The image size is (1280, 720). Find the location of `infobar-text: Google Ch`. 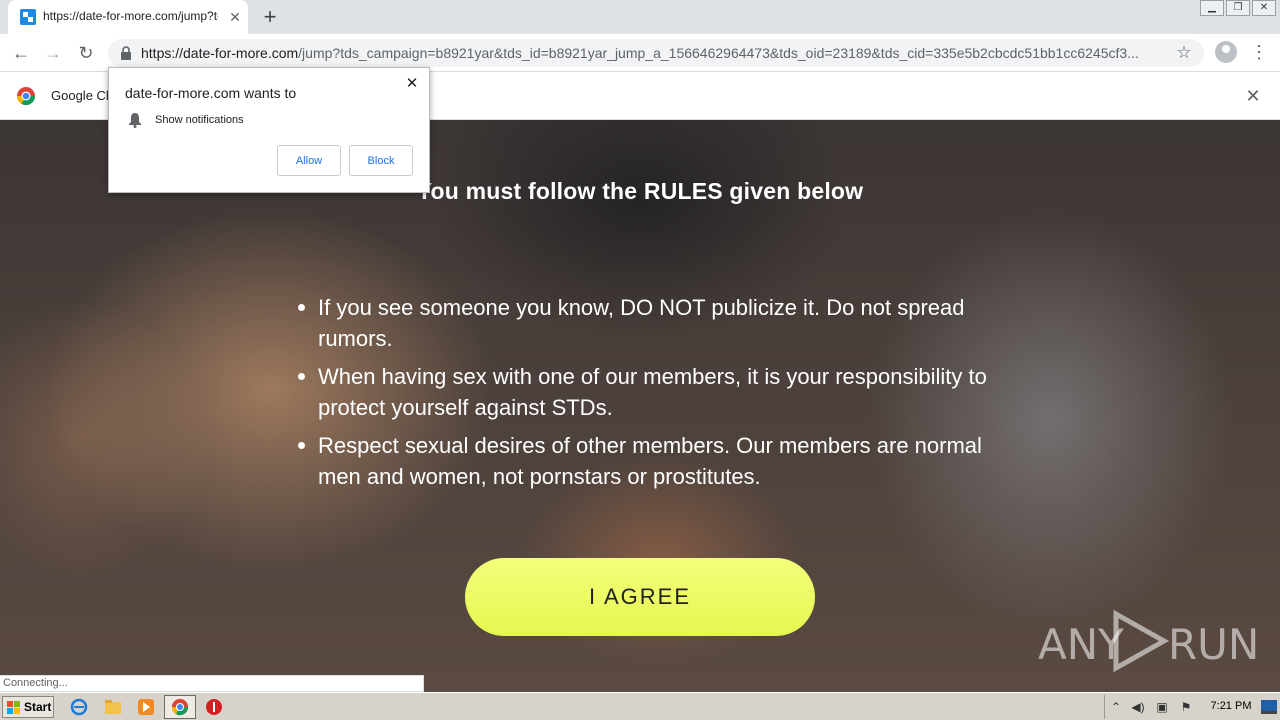

infobar-text: Google Ch is located at coordinates (82, 95).